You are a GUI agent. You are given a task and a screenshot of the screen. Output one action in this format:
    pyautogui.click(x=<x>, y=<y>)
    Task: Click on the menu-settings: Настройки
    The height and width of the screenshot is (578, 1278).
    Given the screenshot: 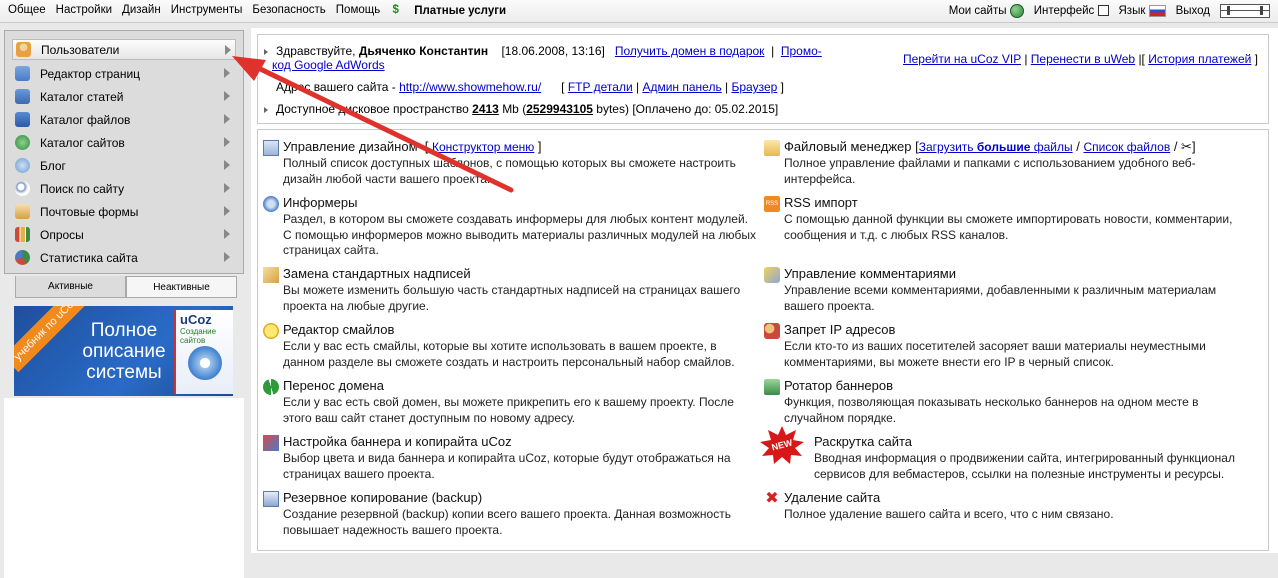 What is the action you would take?
    pyautogui.click(x=84, y=10)
    